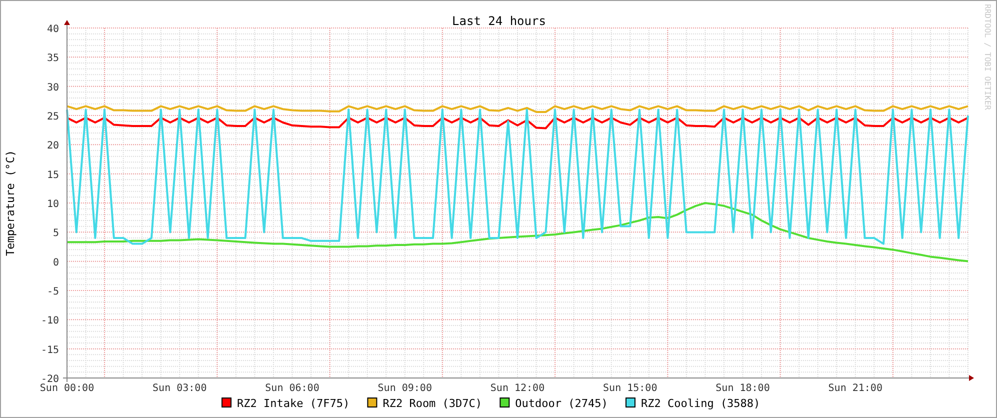 This screenshot has width=997, height=418. Describe the element at coordinates (292, 388) in the screenshot. I see `x-tick-label: Sun 06:00` at that location.